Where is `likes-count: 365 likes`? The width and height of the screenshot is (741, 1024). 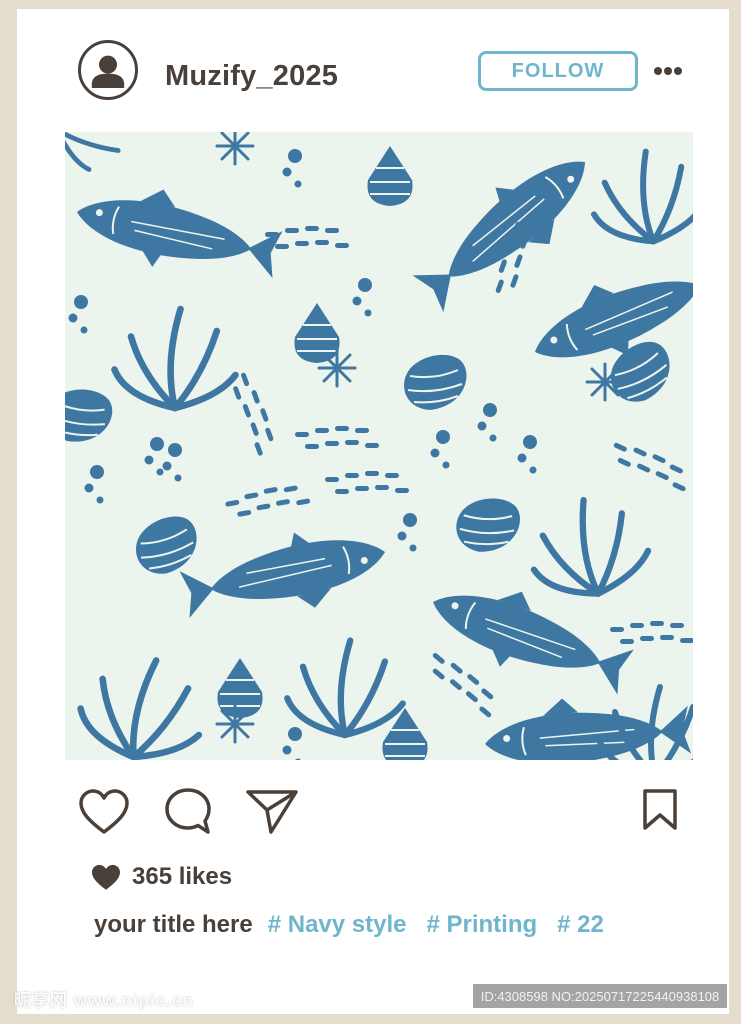
likes-count: 365 likes is located at coordinates (182, 877).